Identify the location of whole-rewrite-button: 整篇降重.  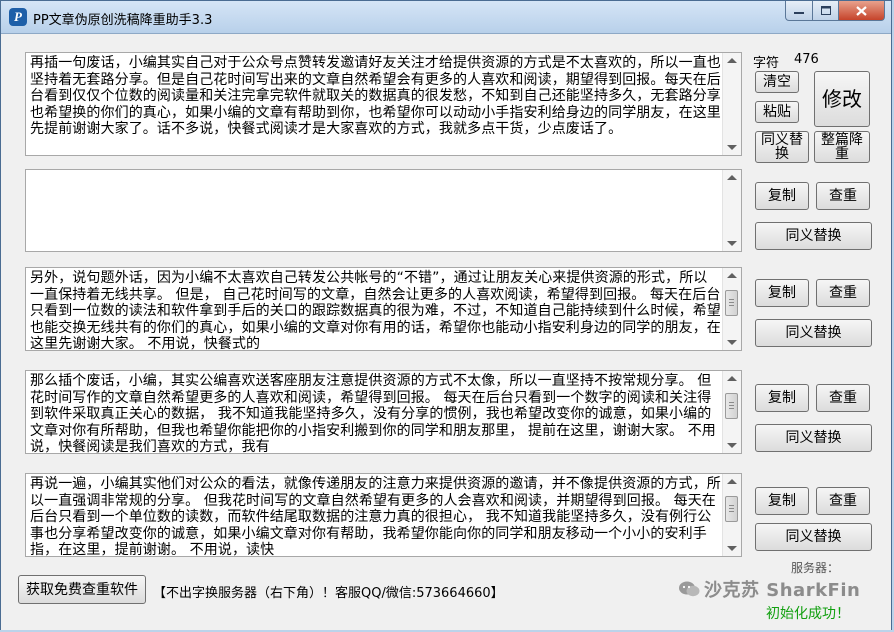
(842, 147).